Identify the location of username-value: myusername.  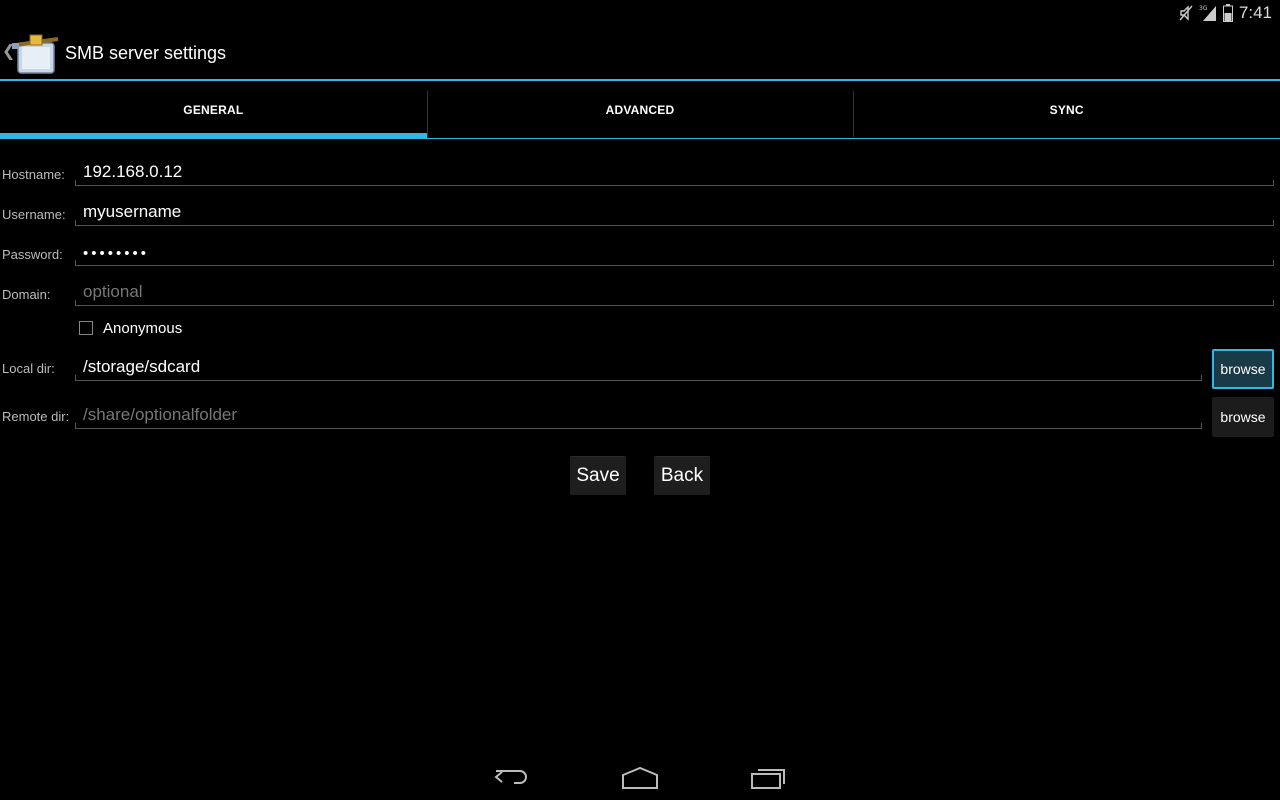
(132, 211).